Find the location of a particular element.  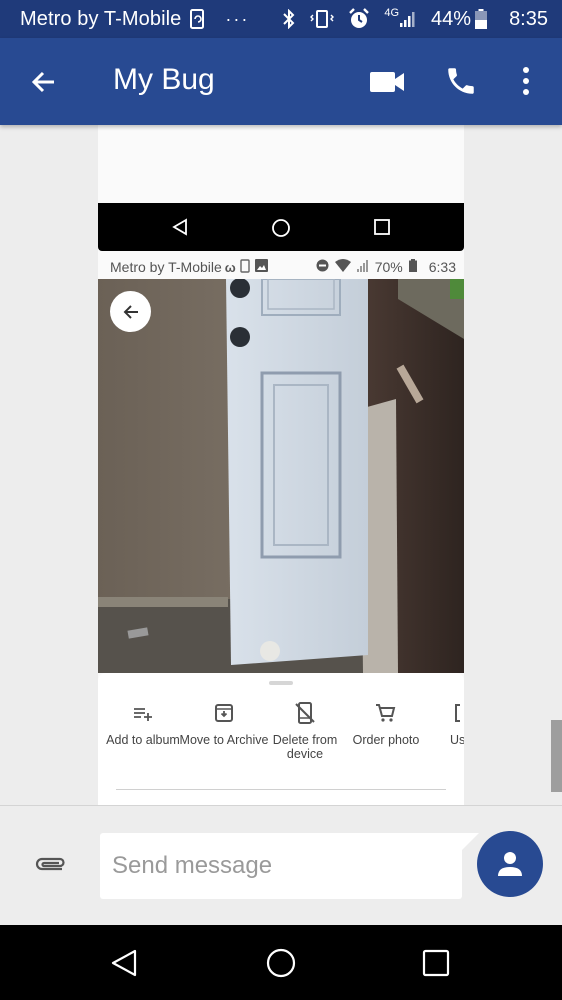

alarm-icon is located at coordinates (359, 19).